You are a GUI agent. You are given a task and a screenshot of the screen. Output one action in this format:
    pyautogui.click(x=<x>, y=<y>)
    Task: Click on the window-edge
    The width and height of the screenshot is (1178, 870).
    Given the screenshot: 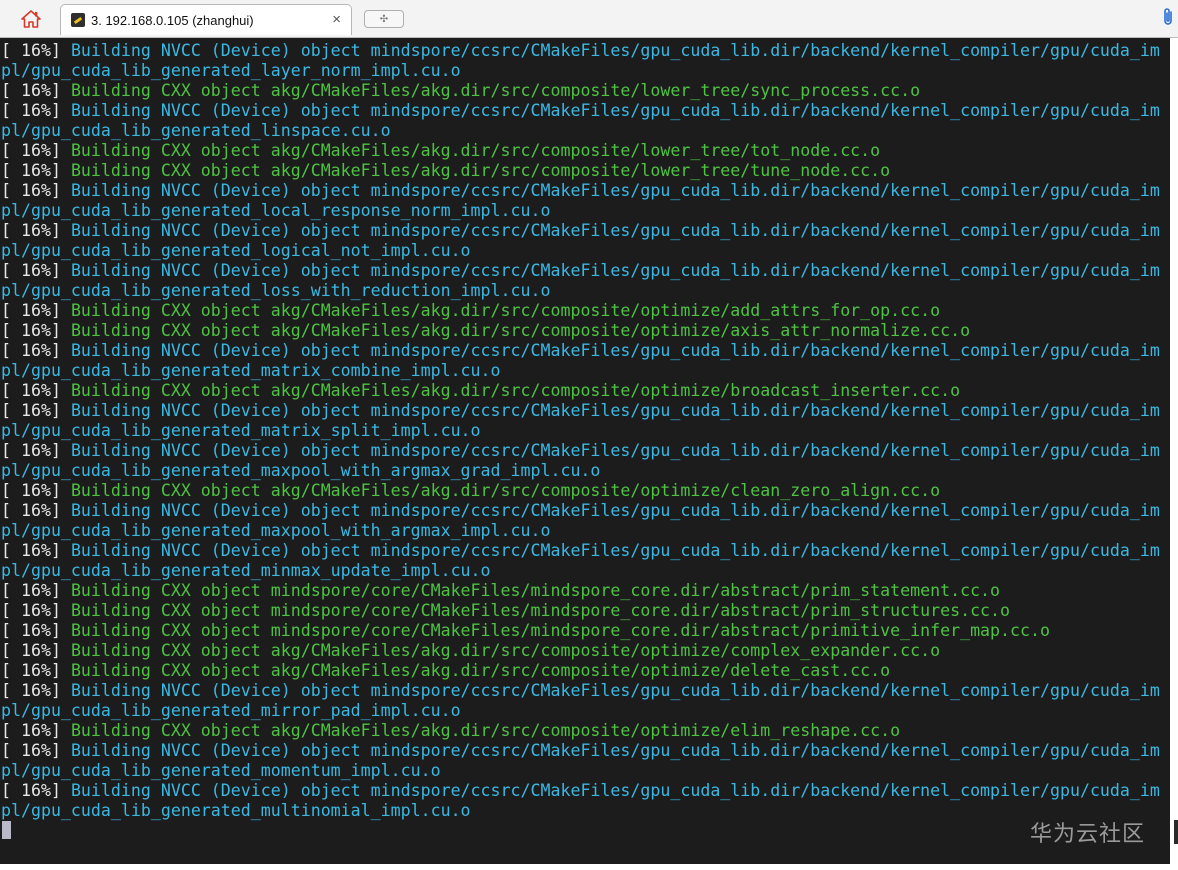 What is the action you would take?
    pyautogui.click(x=1174, y=451)
    